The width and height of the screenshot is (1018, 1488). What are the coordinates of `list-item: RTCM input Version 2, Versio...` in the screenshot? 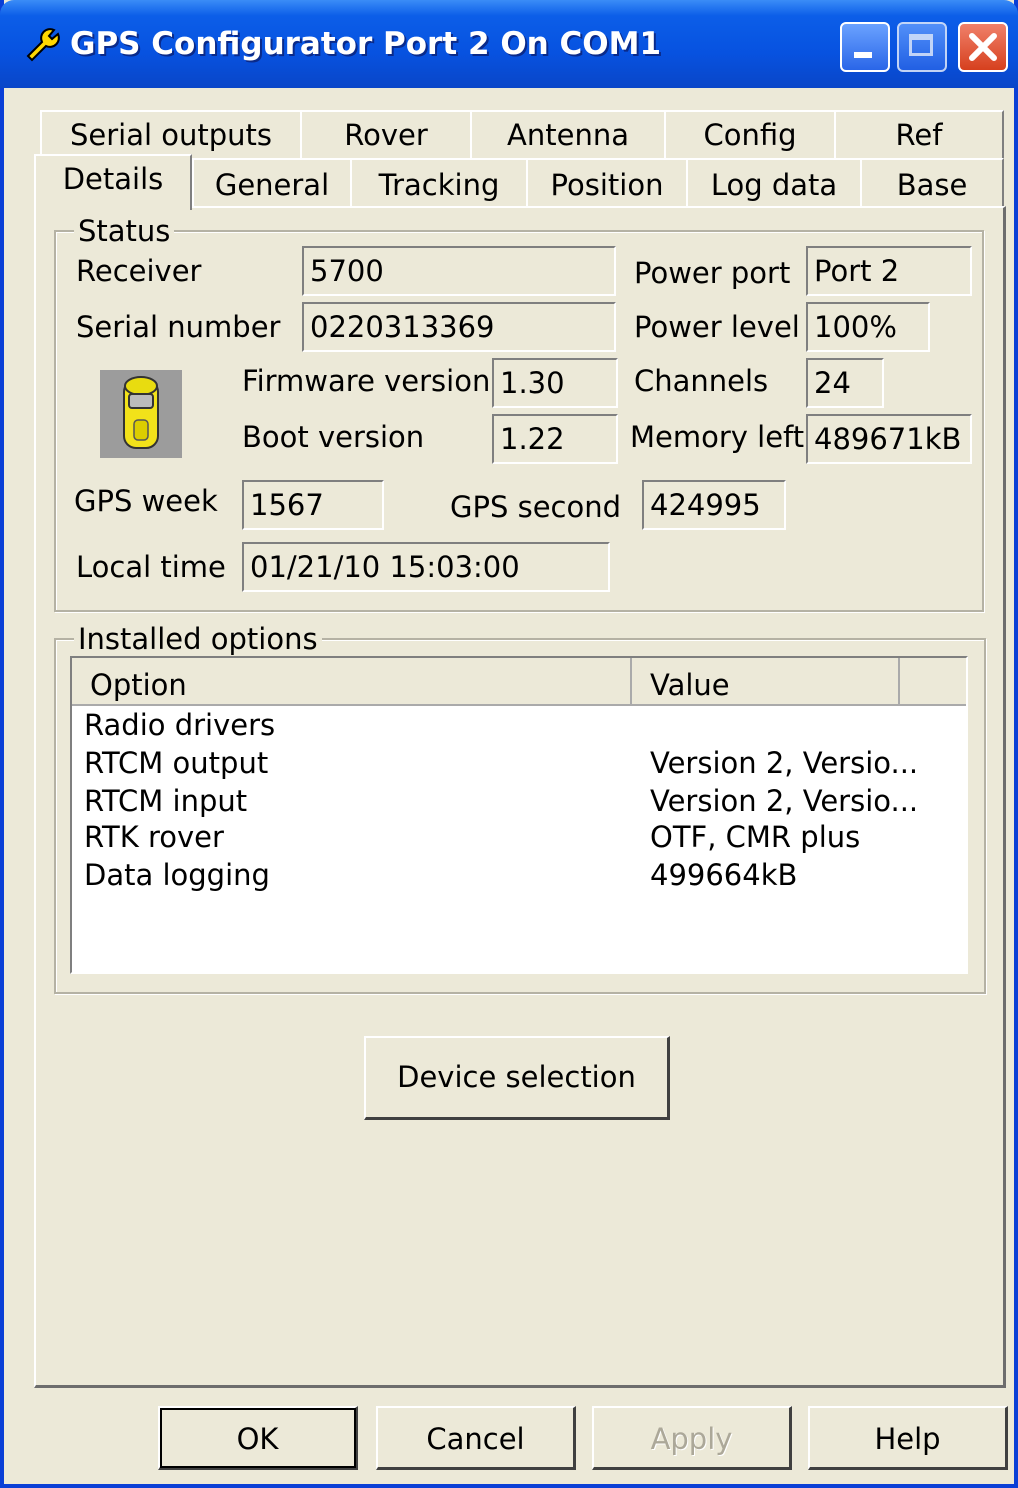 It's located at (517, 803).